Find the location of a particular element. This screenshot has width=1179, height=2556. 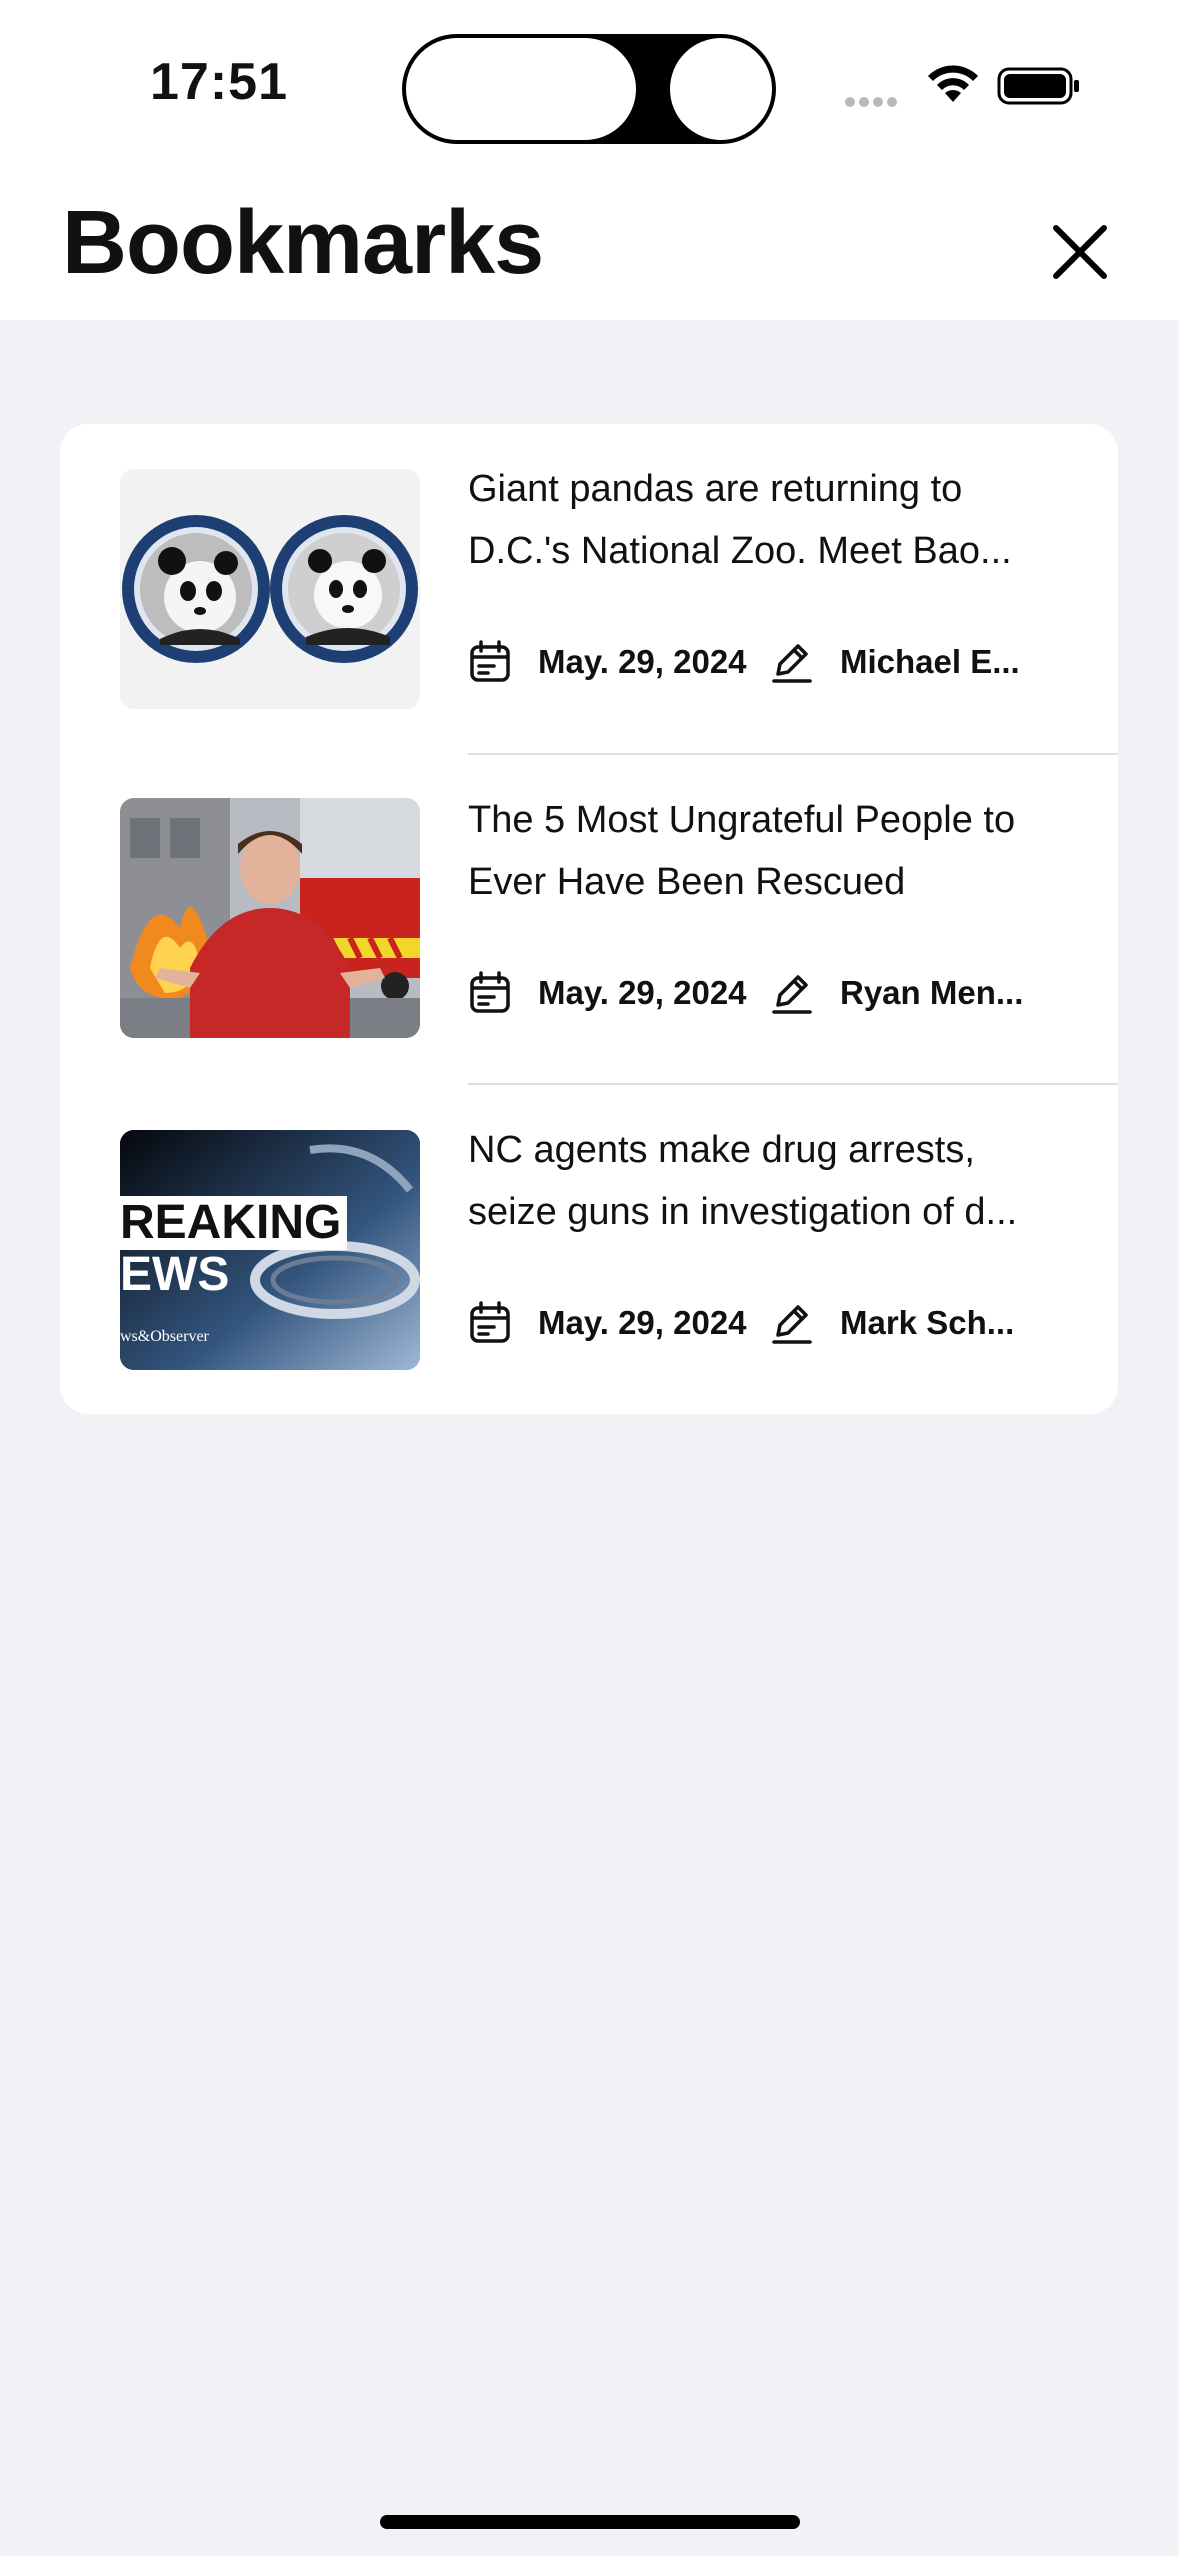

rescue-image is located at coordinates (270, 918).